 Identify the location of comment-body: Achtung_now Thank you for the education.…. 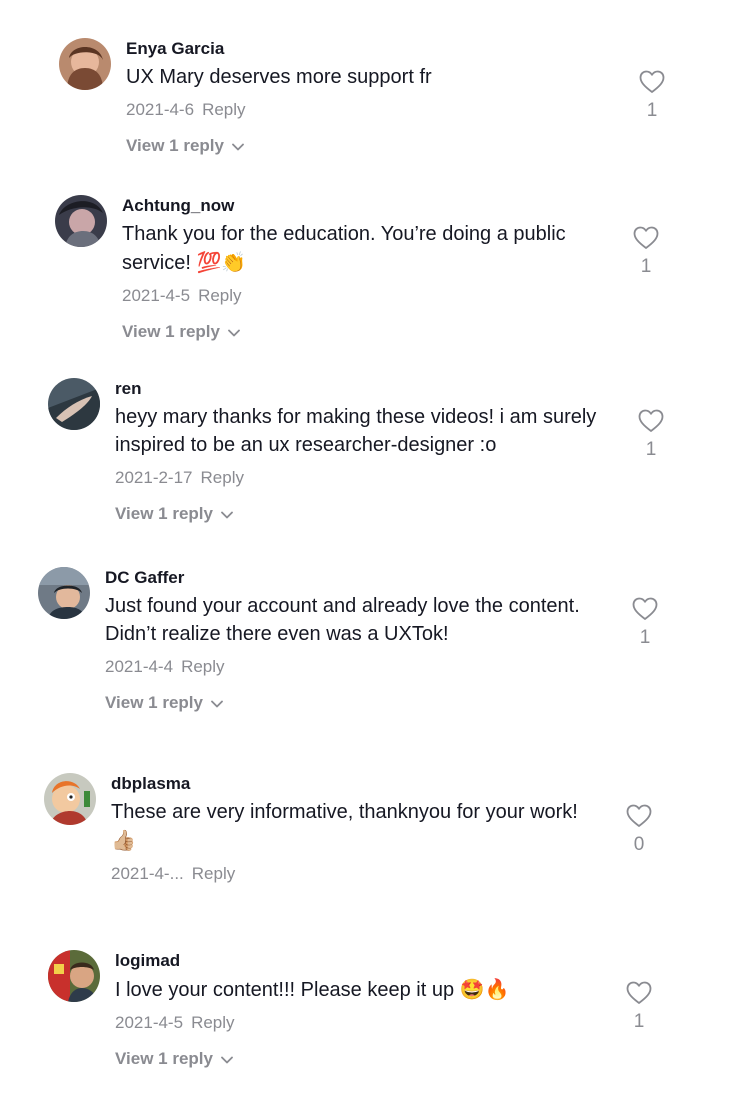
(367, 269).